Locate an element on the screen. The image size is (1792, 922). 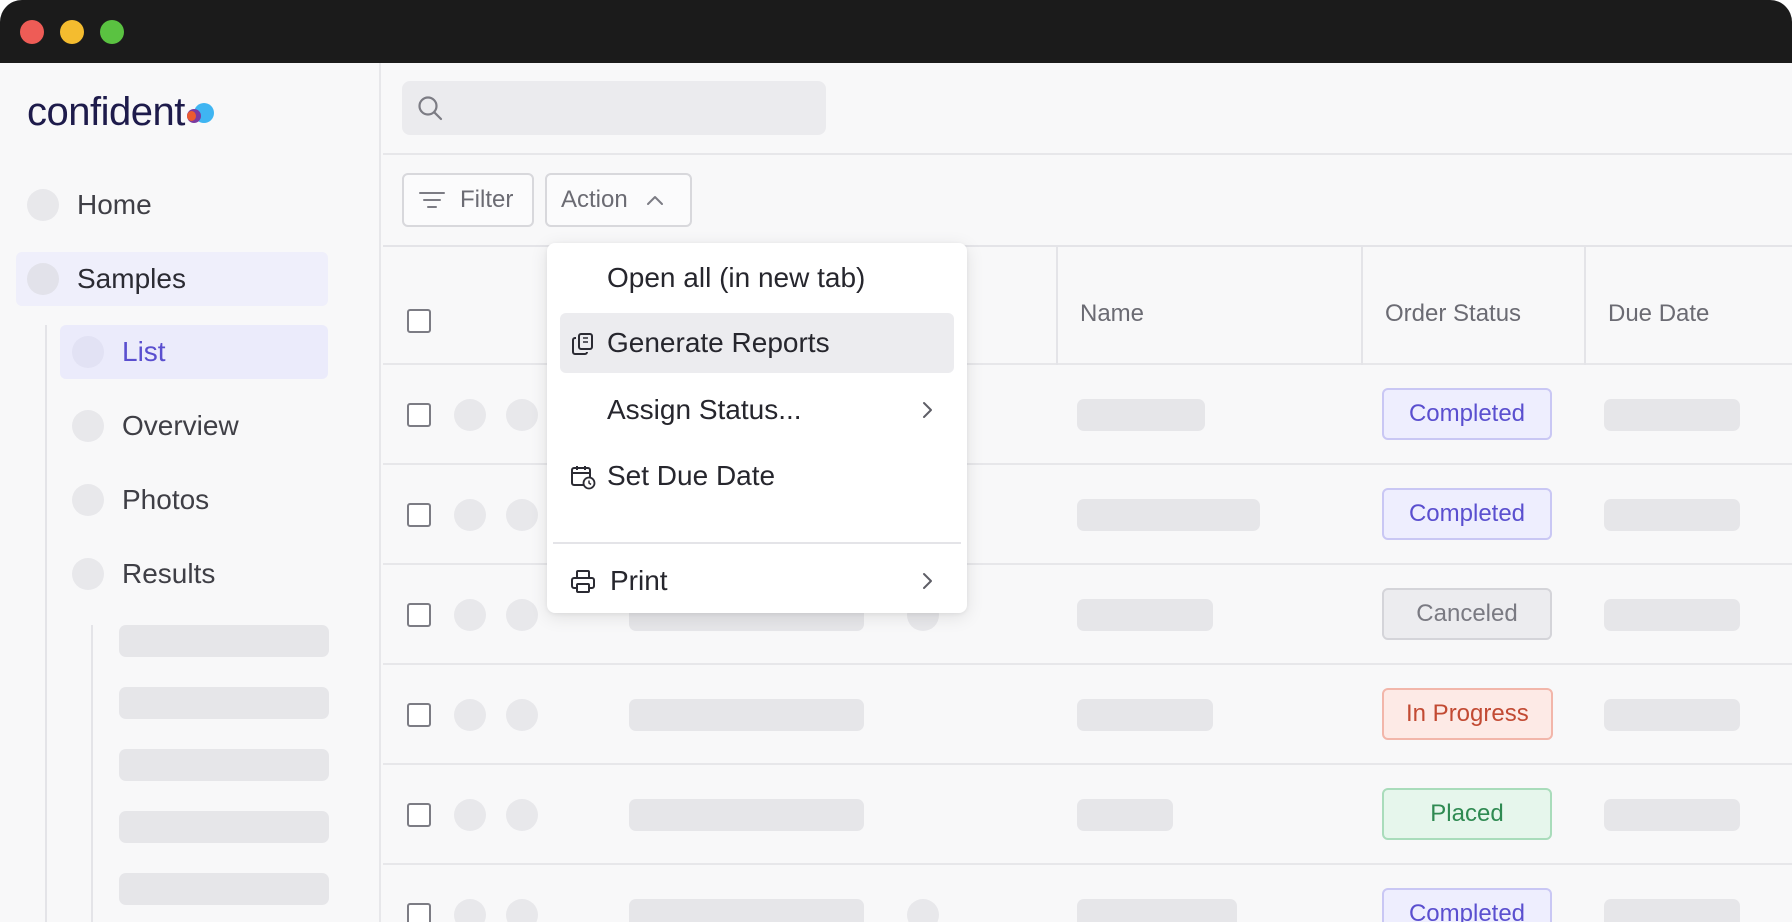
sidebar-item-label: Samples is located at coordinates (131, 278).